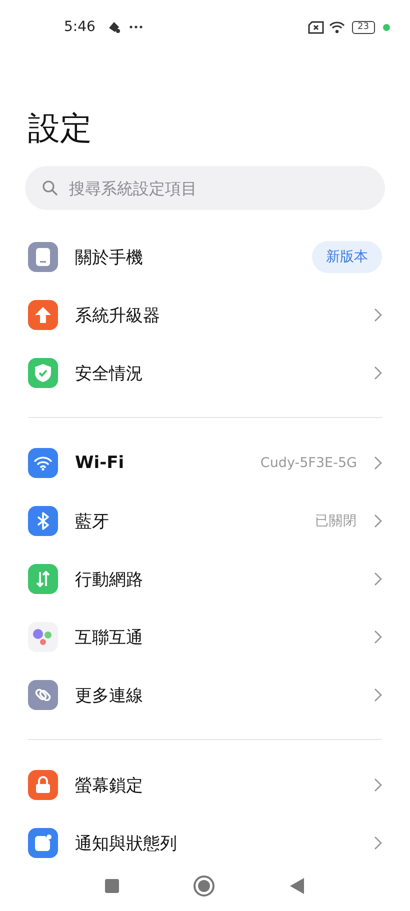  What do you see at coordinates (205, 463) in the screenshot?
I see `settings-item: Wi-Fi Cudy-5F3E-5G` at bounding box center [205, 463].